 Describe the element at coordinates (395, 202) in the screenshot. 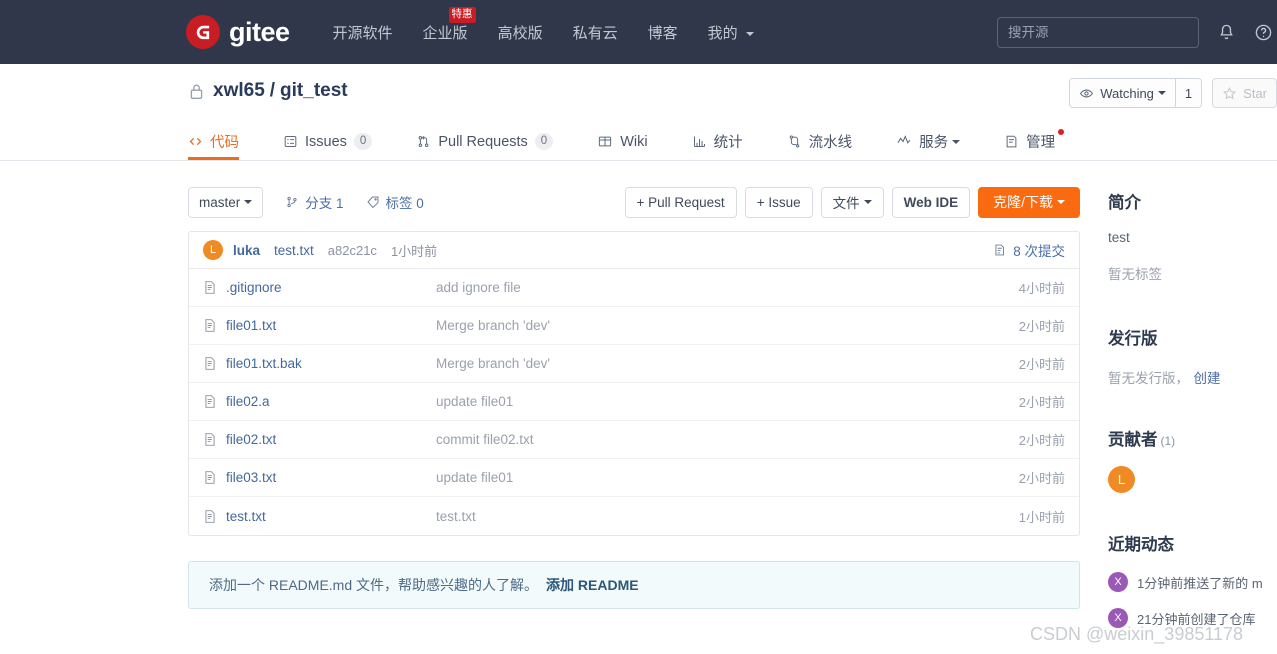

I see `tags-link: 标签 0` at that location.